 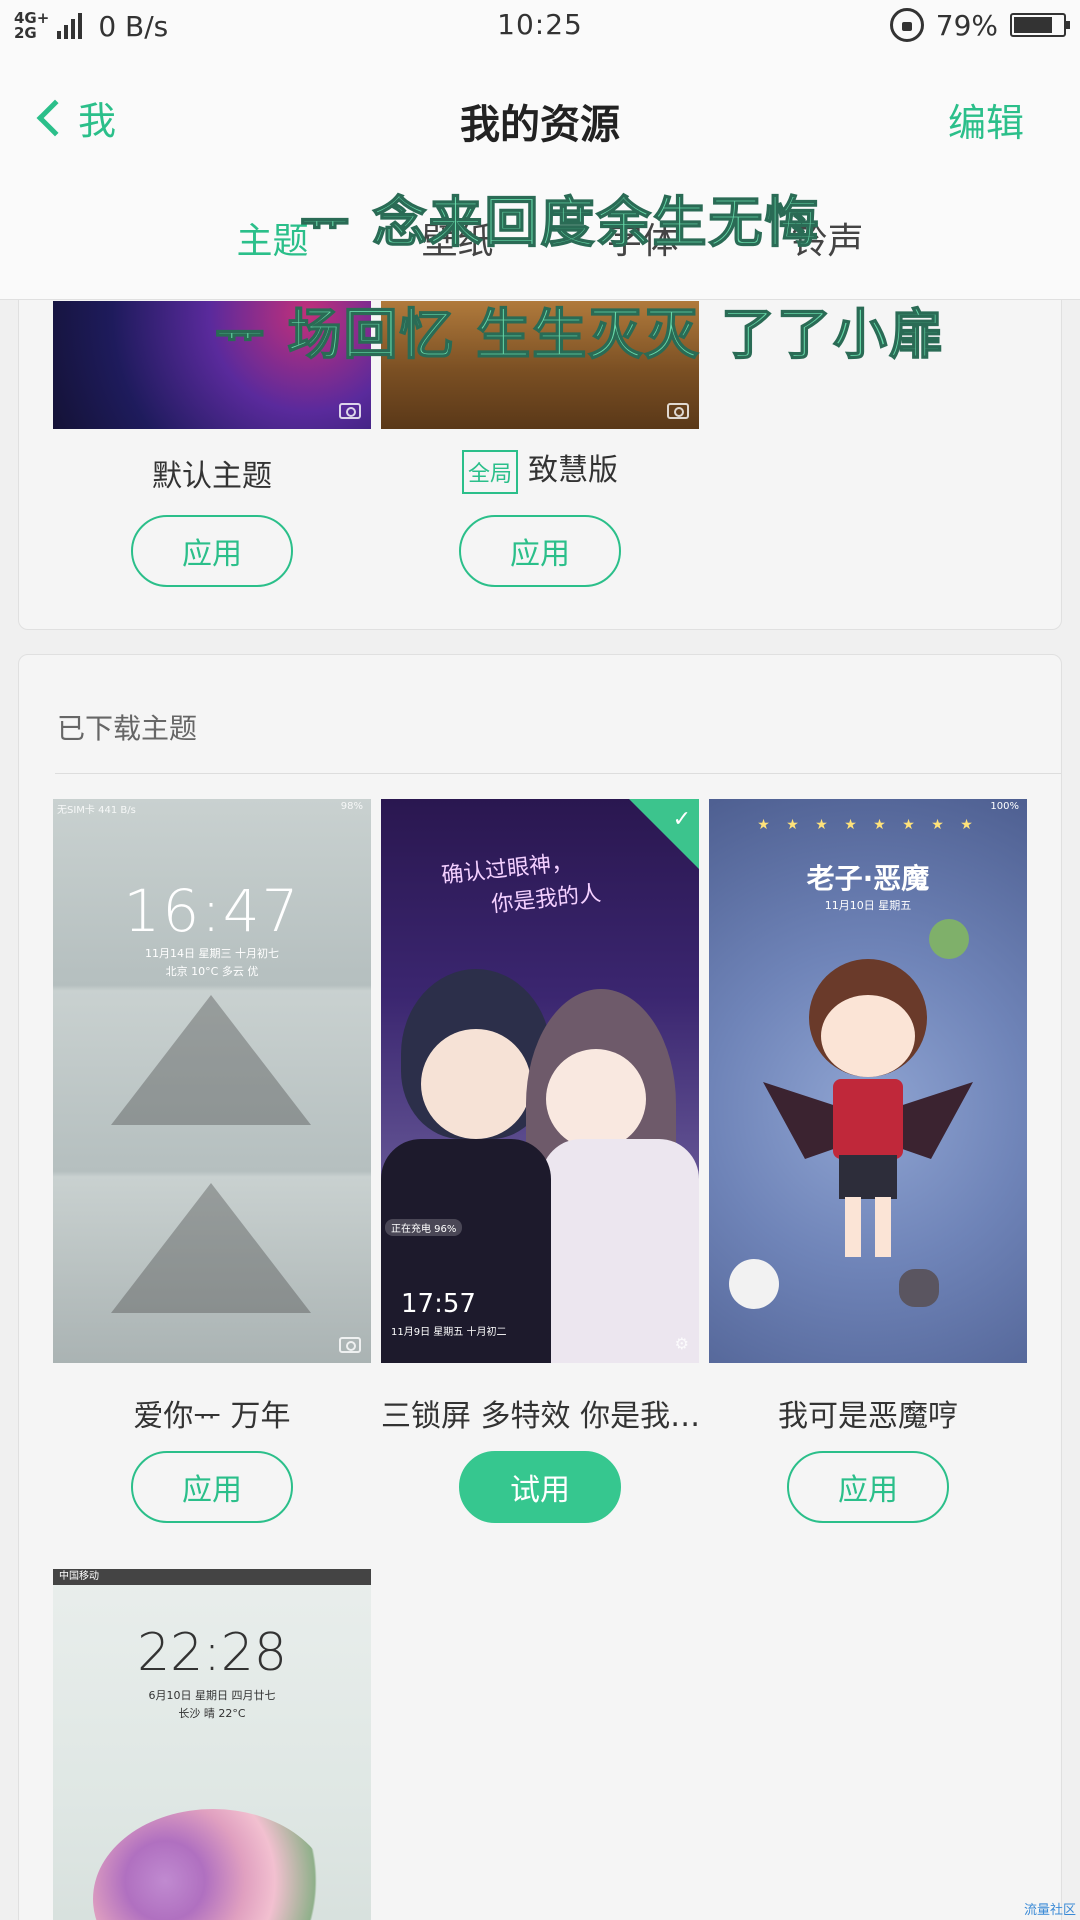 I want to click on theme-name-global: 全局 致慧版, so click(x=540, y=469).